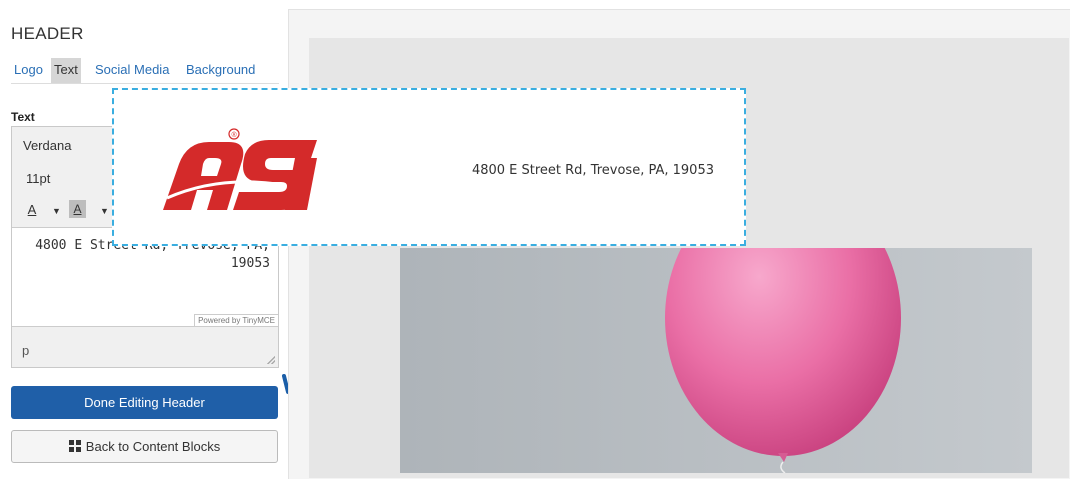  Describe the element at coordinates (144, 402) in the screenshot. I see `done-editing-header-button: Done Editing Header` at that location.